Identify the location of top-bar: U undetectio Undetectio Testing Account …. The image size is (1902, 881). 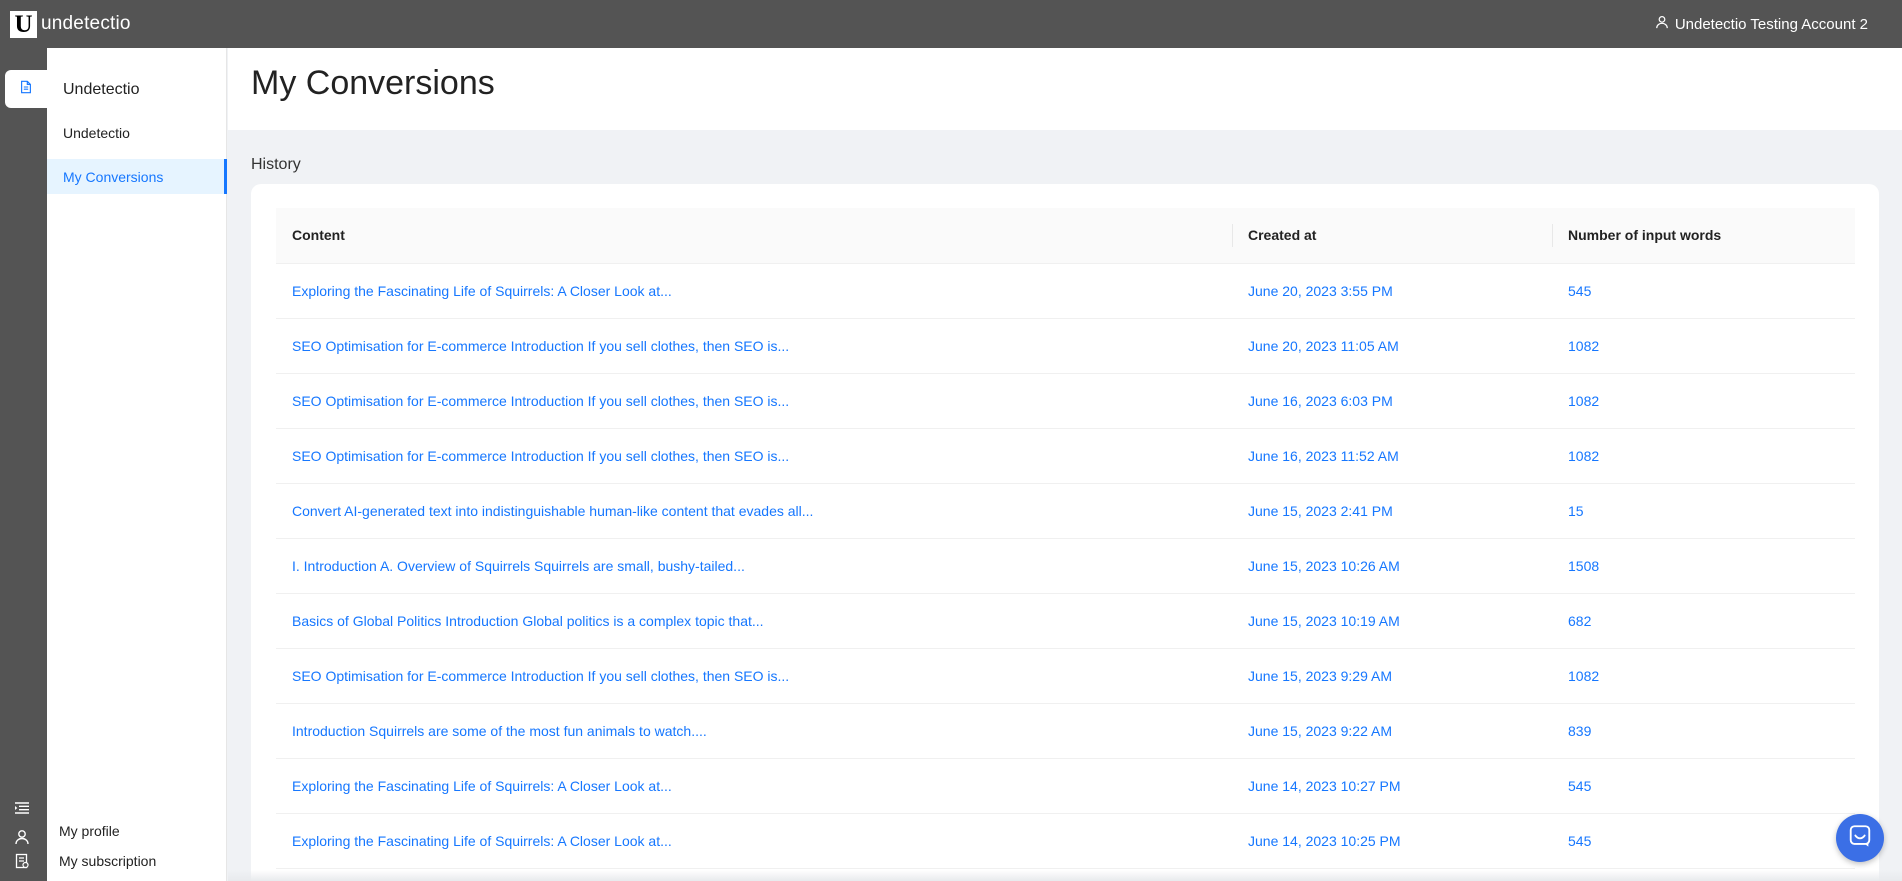
(951, 24).